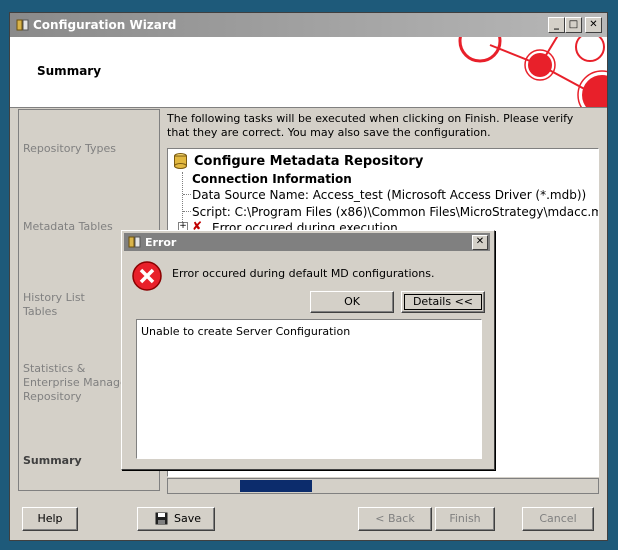  I want to click on horizontal-scrollbar, so click(383, 486).